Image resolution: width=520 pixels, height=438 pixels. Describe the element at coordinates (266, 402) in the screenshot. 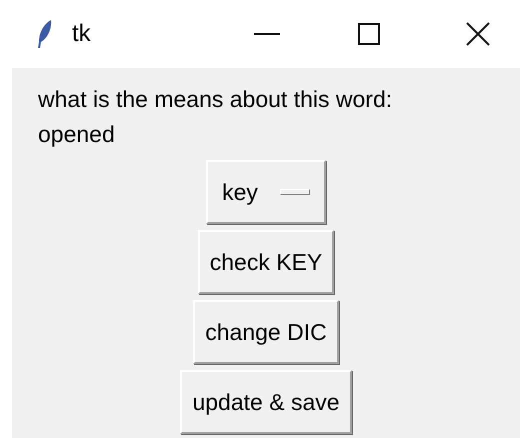

I see `action-button: update & save` at that location.